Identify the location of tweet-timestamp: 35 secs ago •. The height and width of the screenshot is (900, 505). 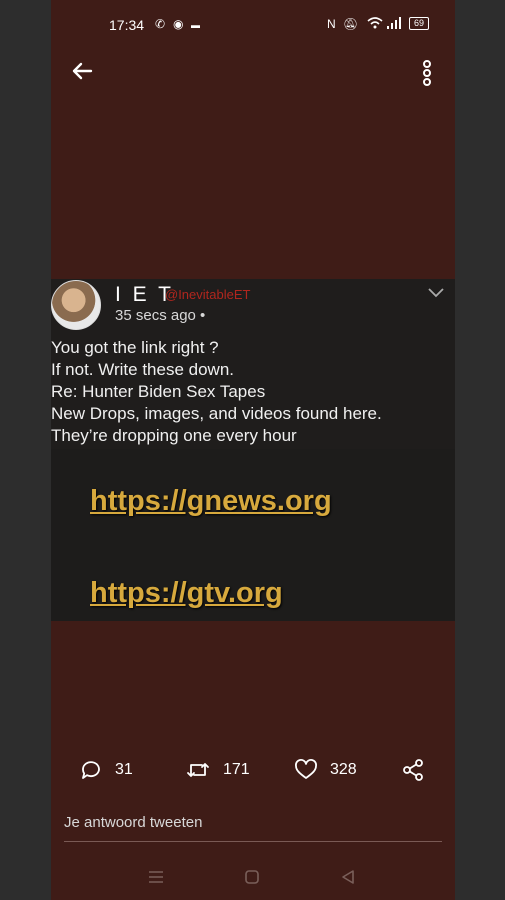
(160, 315).